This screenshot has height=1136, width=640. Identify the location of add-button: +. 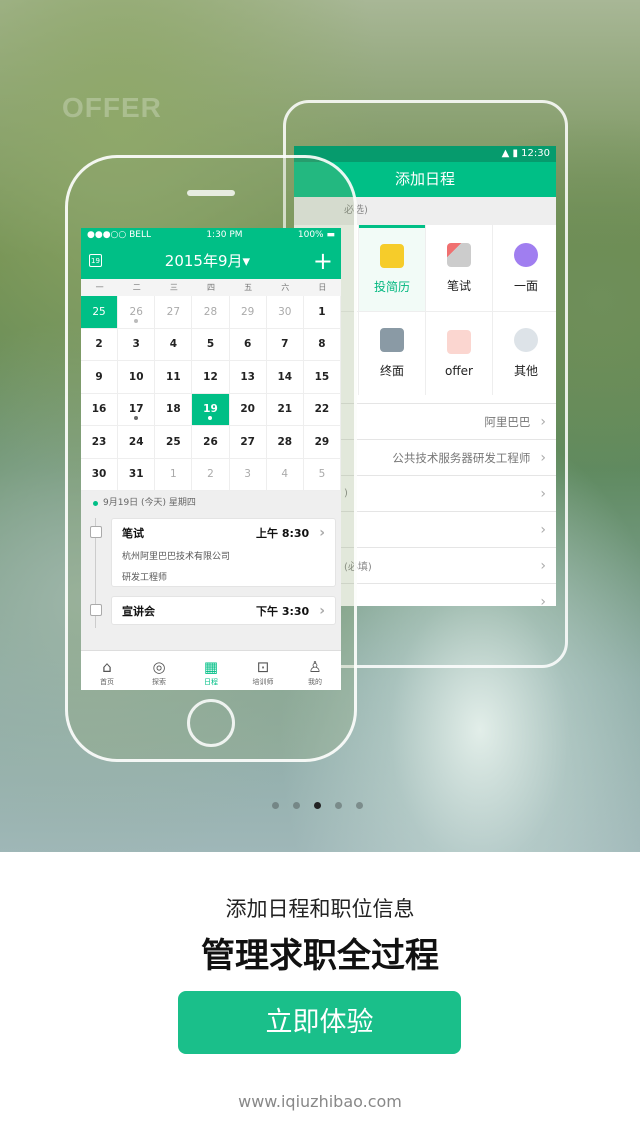
(323, 261).